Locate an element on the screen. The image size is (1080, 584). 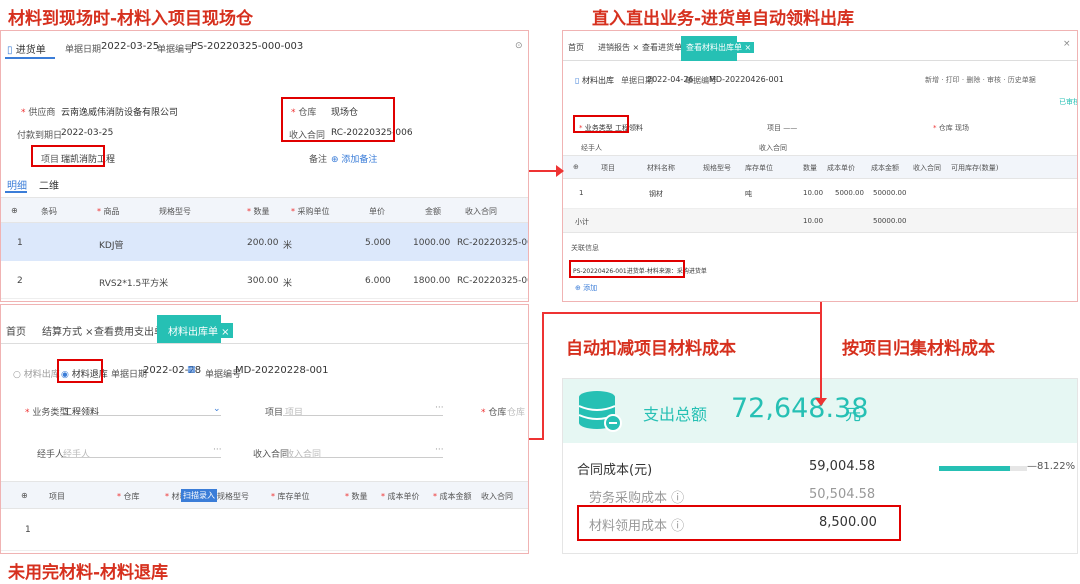
contract-cost-value: 59,004.58 is located at coordinates (842, 466).